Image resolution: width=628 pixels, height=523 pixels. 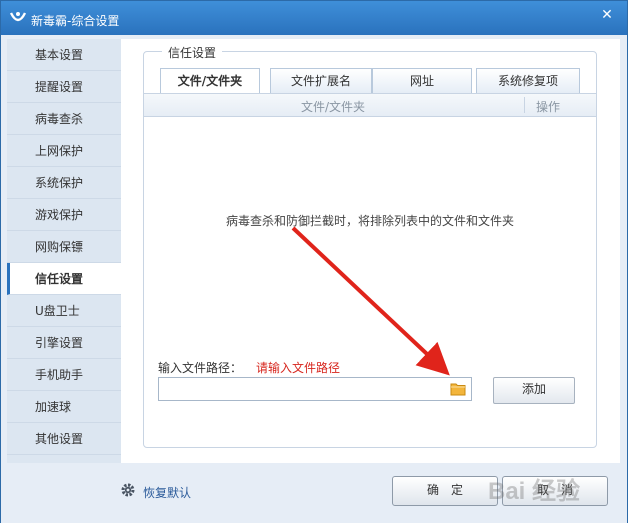 I want to click on sidebar-item-reminder: 提醒设置, so click(x=64, y=87).